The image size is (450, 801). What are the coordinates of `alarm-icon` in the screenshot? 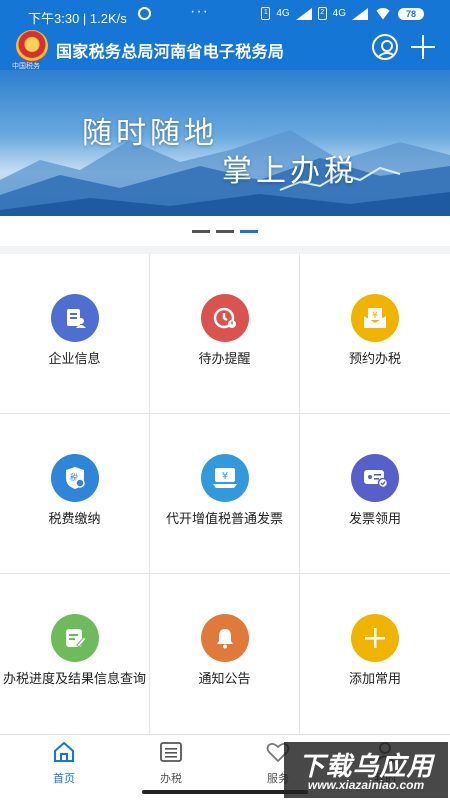 It's located at (144, 13).